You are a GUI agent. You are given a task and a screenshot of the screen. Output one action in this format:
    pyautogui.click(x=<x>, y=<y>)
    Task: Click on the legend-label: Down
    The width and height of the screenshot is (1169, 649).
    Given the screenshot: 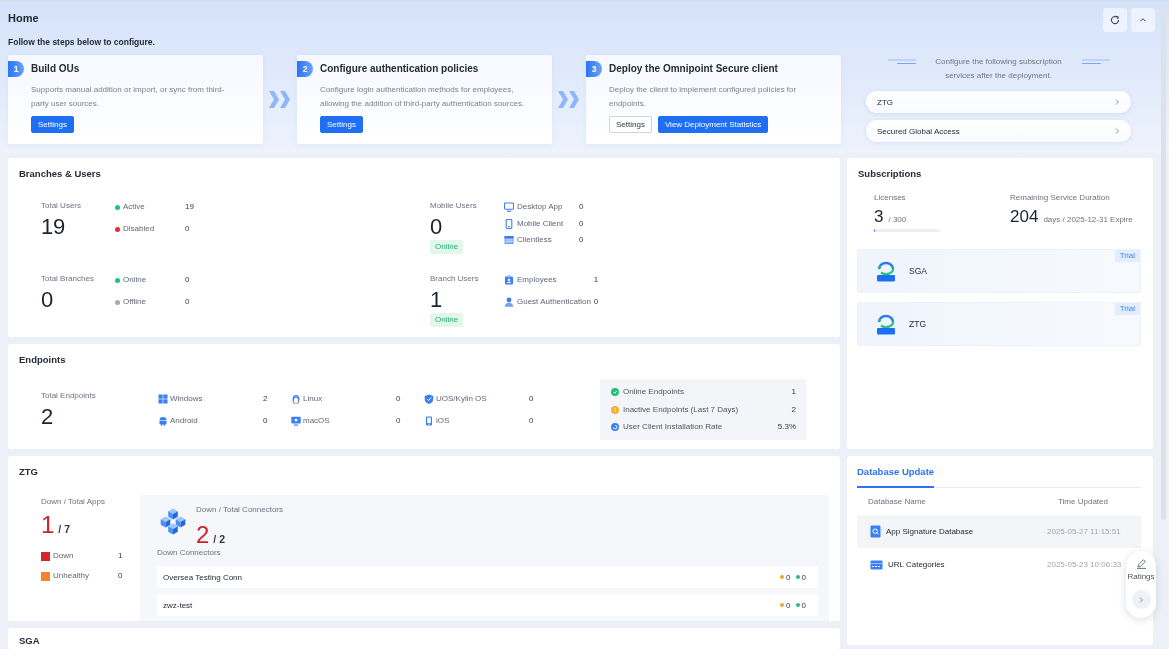 What is the action you would take?
    pyautogui.click(x=64, y=556)
    